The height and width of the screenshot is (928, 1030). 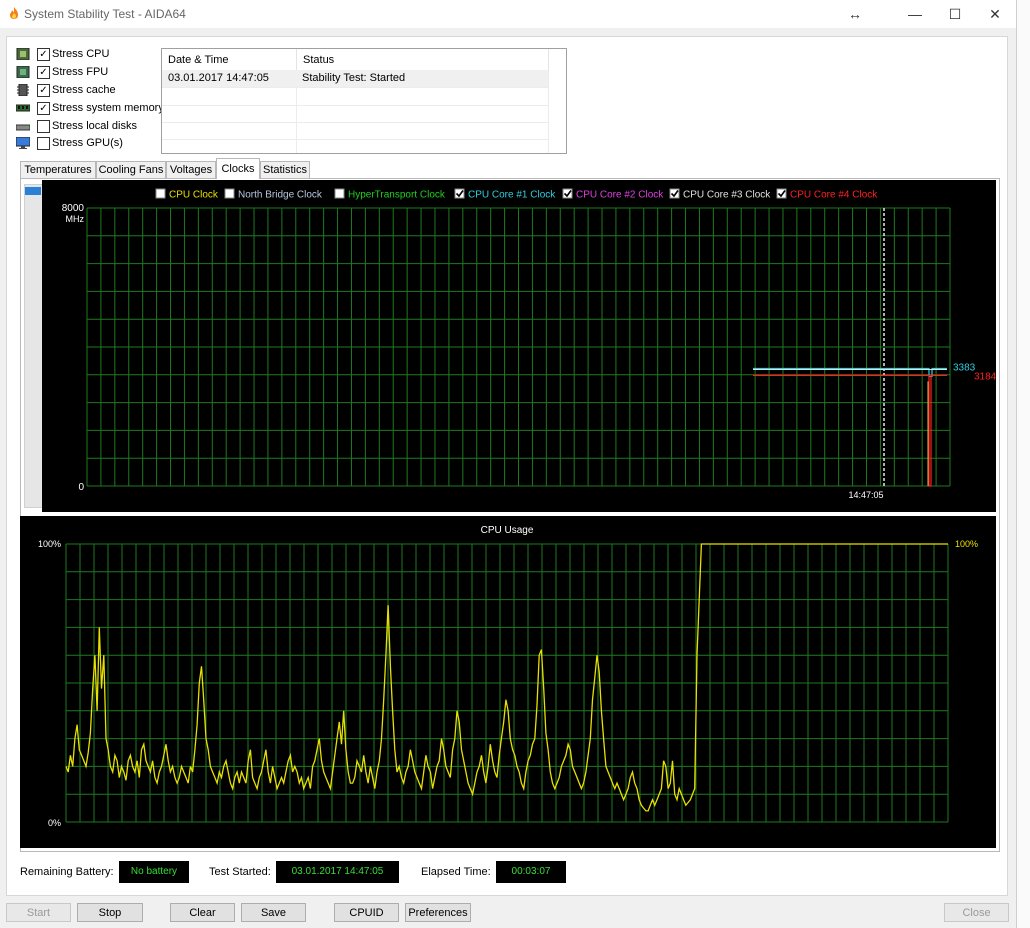 What do you see at coordinates (54, 823) in the screenshot?
I see `usage-y-min-label: 0%` at bounding box center [54, 823].